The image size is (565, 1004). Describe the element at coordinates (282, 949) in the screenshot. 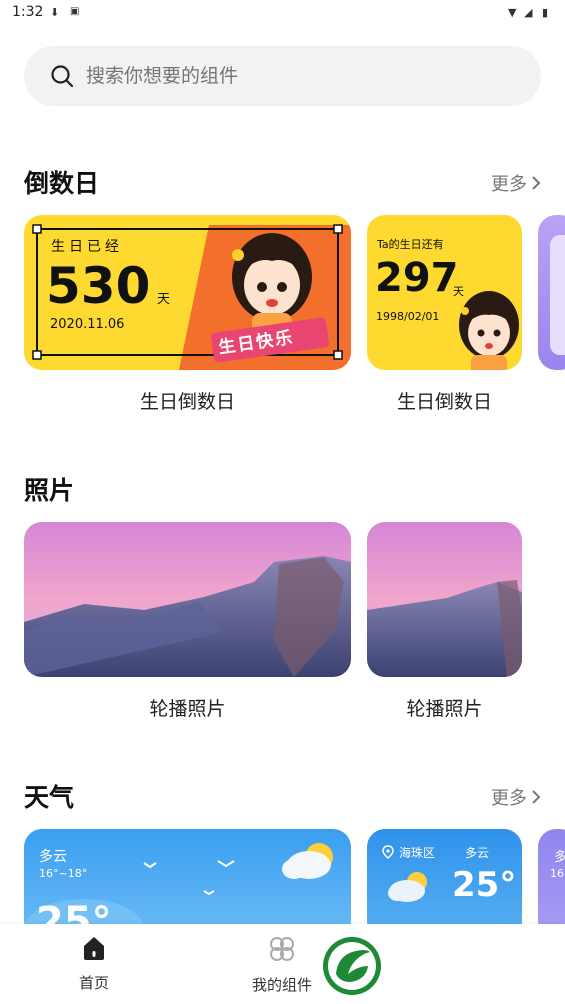

I see `widgets-icon` at that location.